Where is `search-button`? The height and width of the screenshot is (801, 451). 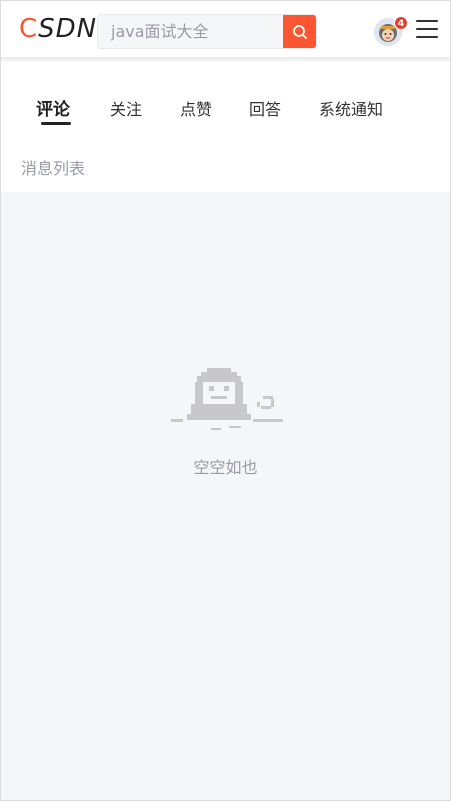 search-button is located at coordinates (299, 31).